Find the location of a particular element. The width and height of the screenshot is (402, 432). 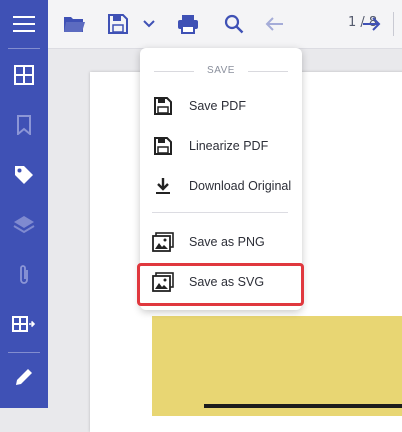

attachment-icon is located at coordinates (24, 275).